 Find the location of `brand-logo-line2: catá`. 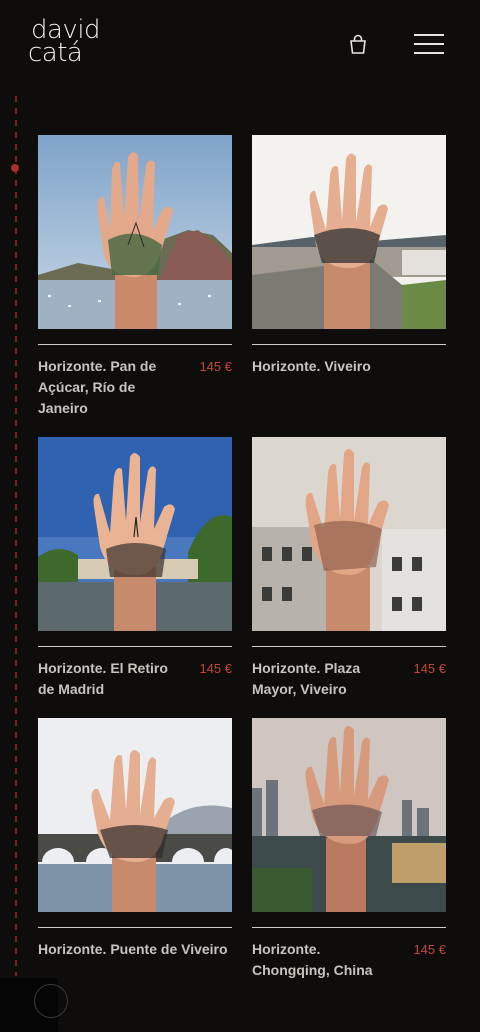

brand-logo-line2: catá is located at coordinates (55, 53).